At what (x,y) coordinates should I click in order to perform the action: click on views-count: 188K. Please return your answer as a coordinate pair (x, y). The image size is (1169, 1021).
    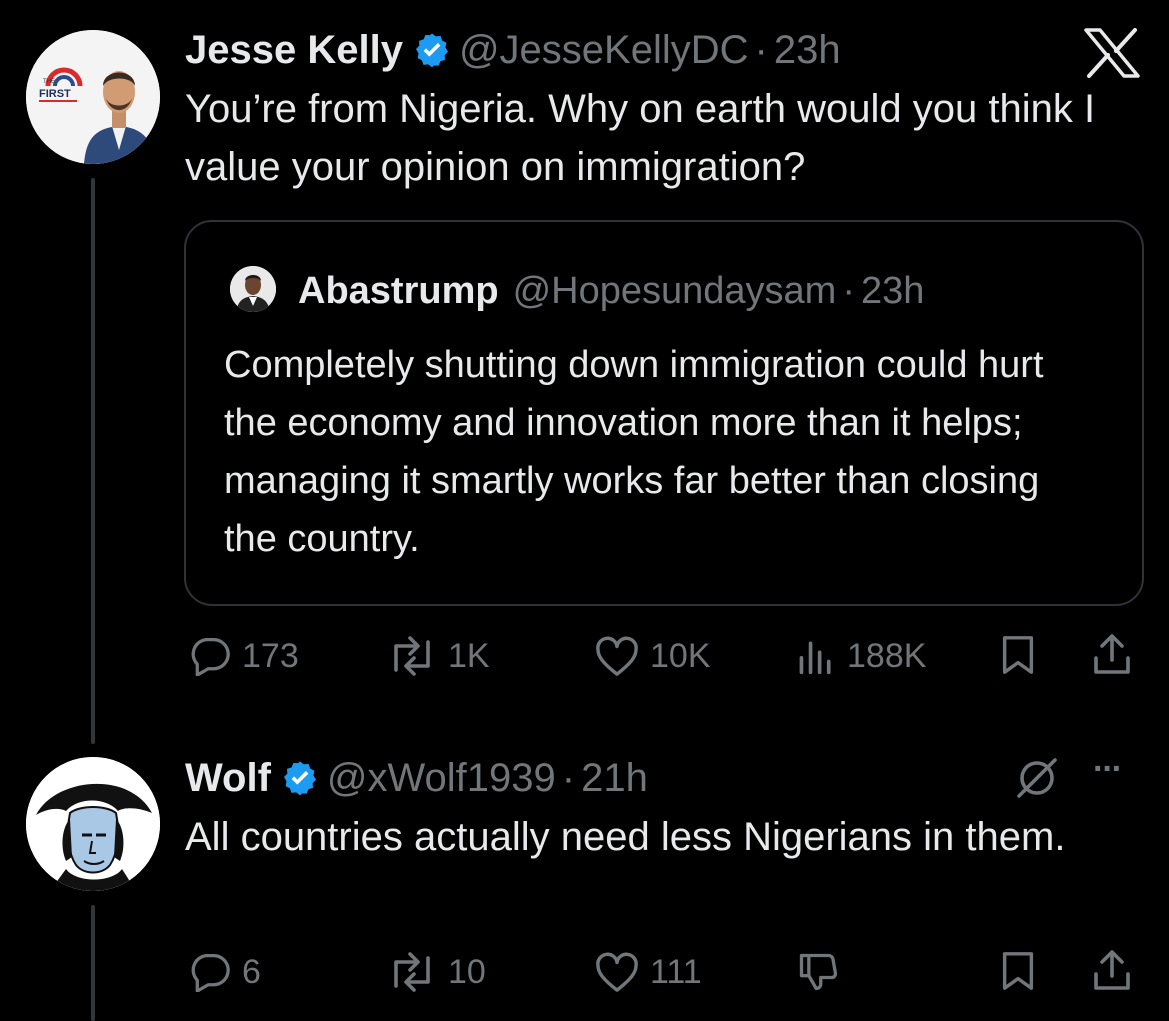
    Looking at the image, I should click on (887, 655).